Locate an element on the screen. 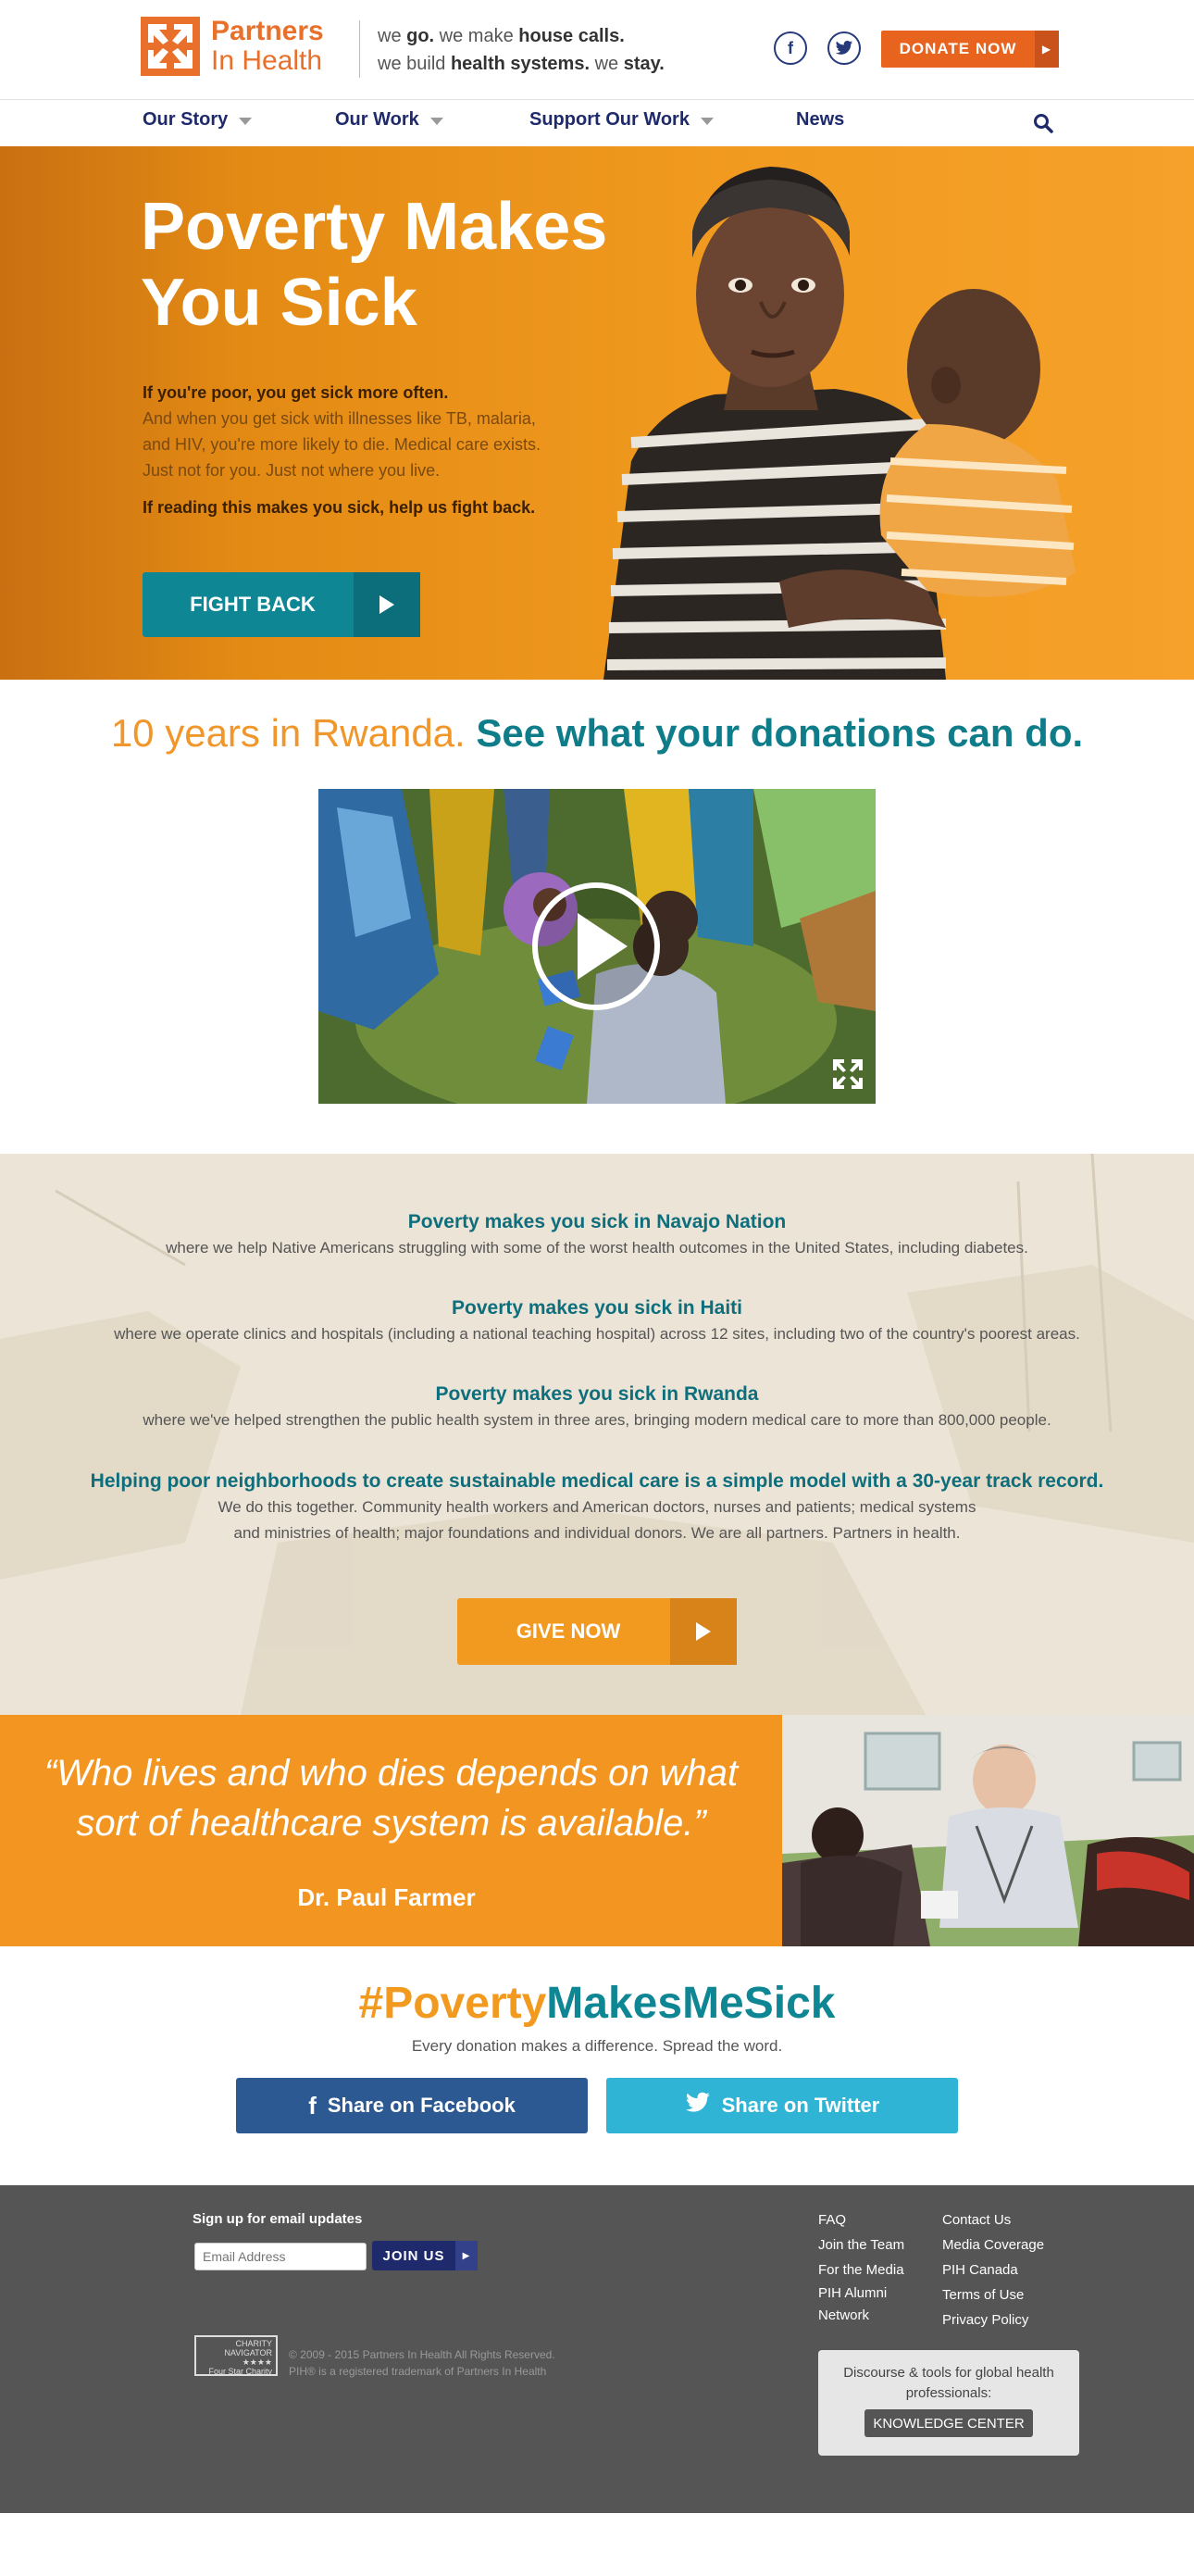  footer-link-media-coverage: Media Coverage is located at coordinates (993, 2244).